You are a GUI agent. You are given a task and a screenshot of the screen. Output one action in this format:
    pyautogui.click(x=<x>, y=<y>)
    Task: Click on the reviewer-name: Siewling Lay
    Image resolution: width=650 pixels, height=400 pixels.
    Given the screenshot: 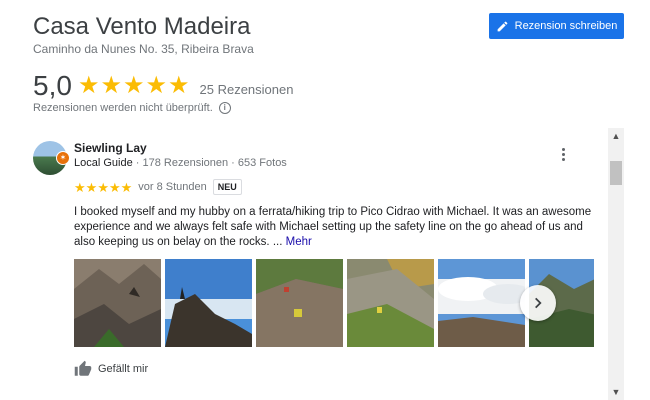 What is the action you would take?
    pyautogui.click(x=110, y=148)
    